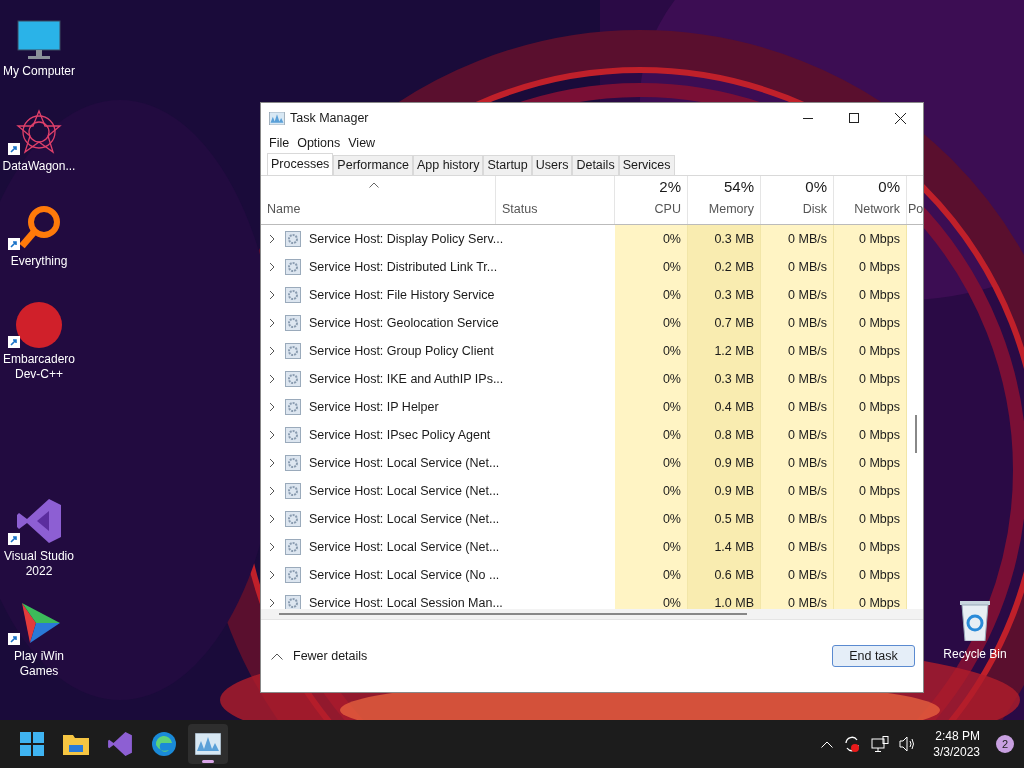 The width and height of the screenshot is (1024, 768). I want to click on folder-icon, so click(76, 744).